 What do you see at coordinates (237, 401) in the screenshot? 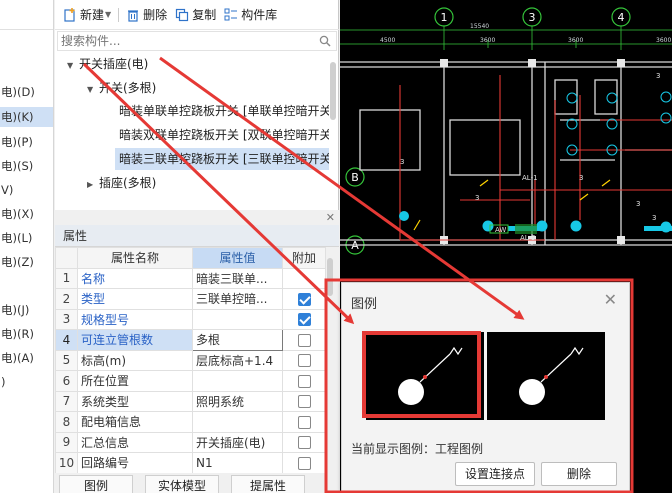
I see `attribute-value: 照明系统` at bounding box center [237, 401].